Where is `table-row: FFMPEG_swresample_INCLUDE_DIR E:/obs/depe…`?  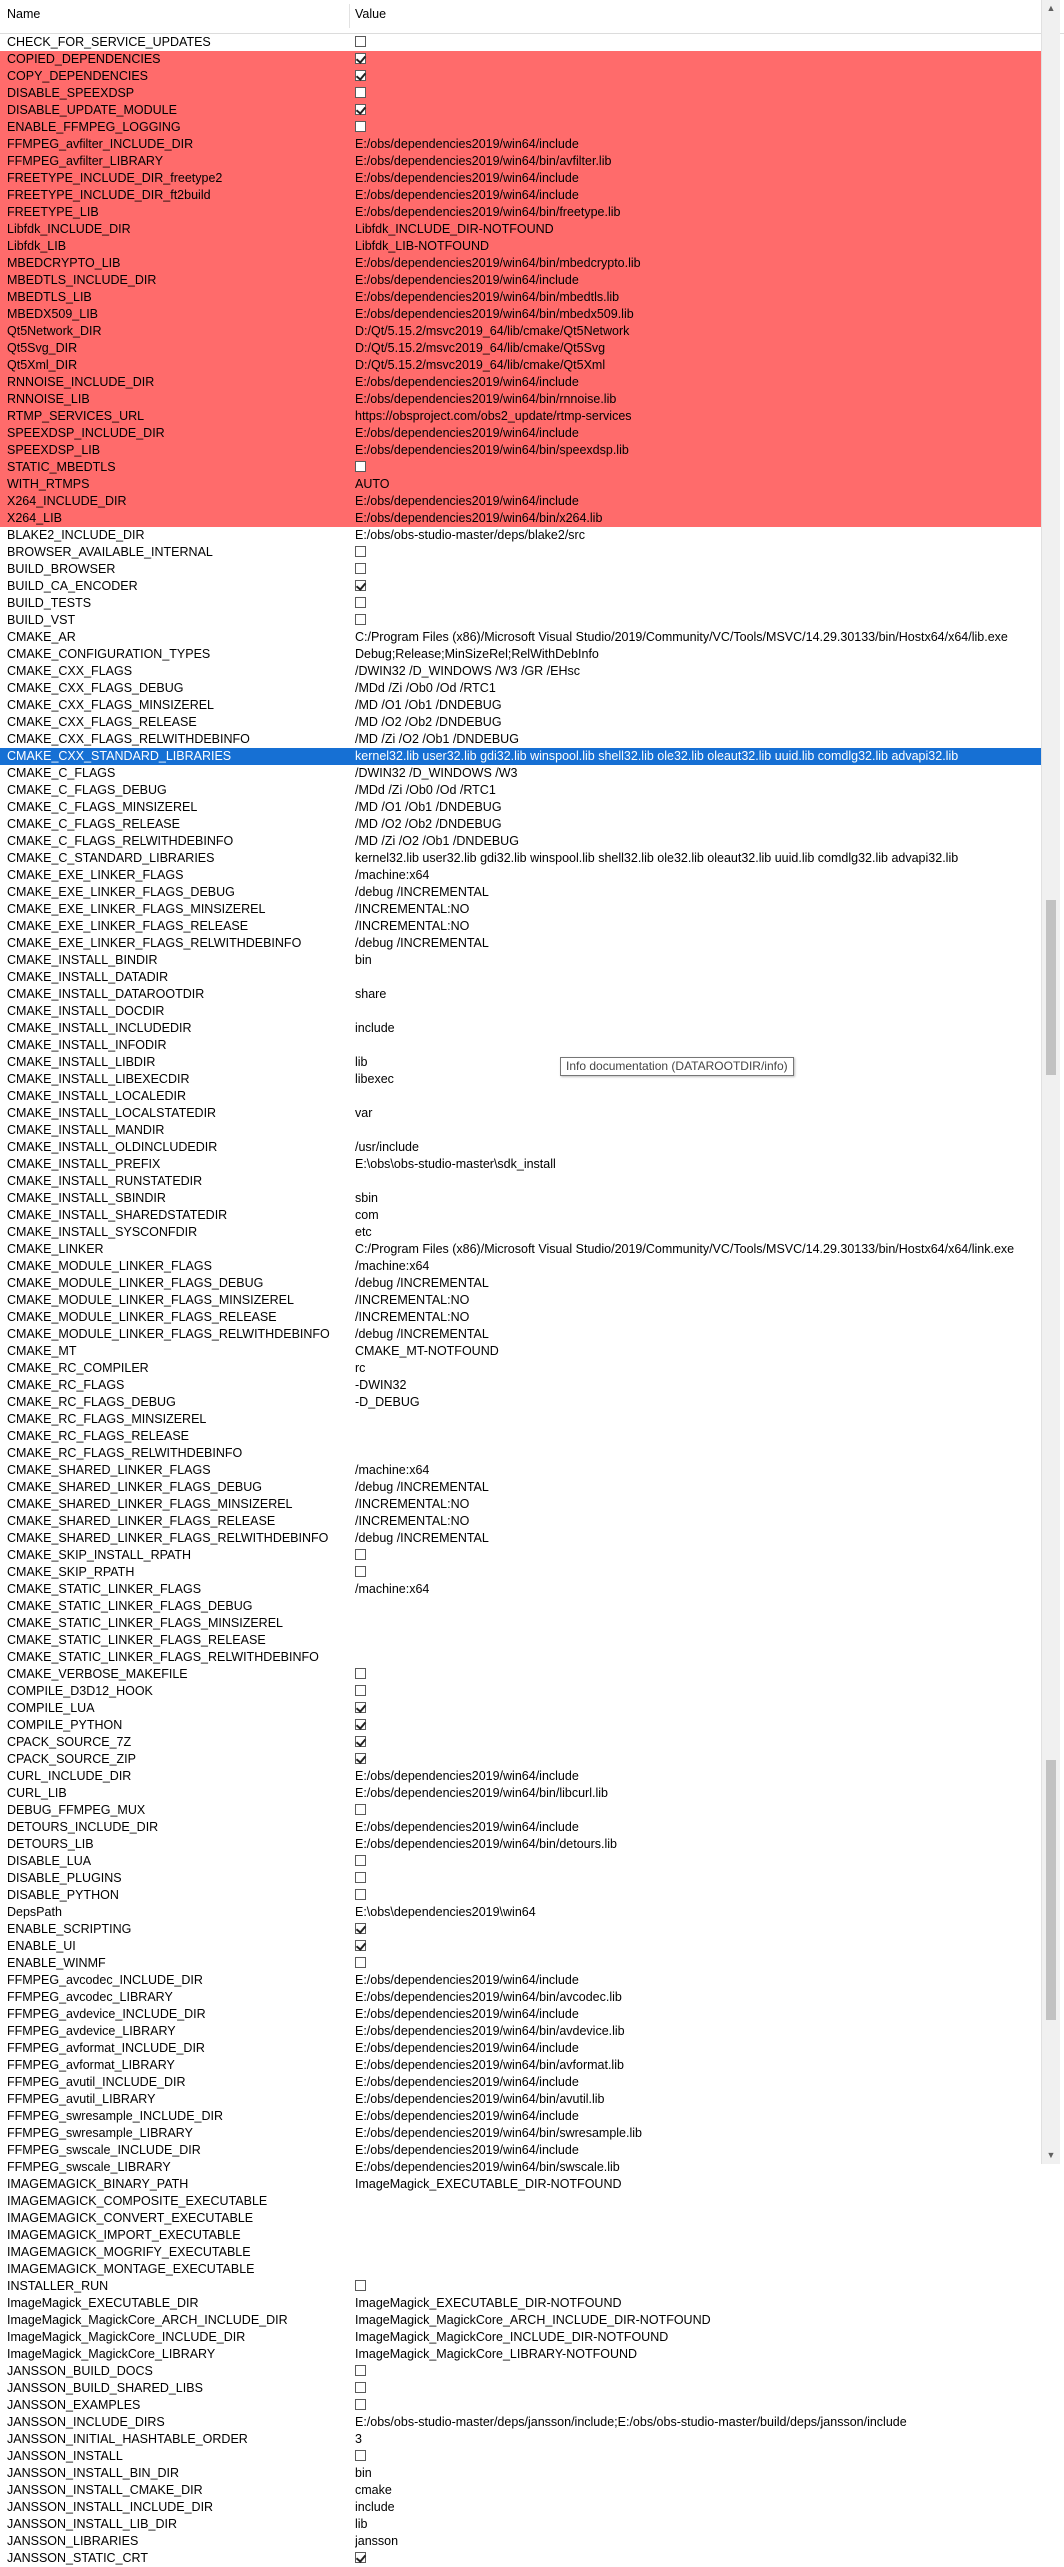
table-row: FFMPEG_swresample_INCLUDE_DIR E:/obs/depe… is located at coordinates (520, 2116).